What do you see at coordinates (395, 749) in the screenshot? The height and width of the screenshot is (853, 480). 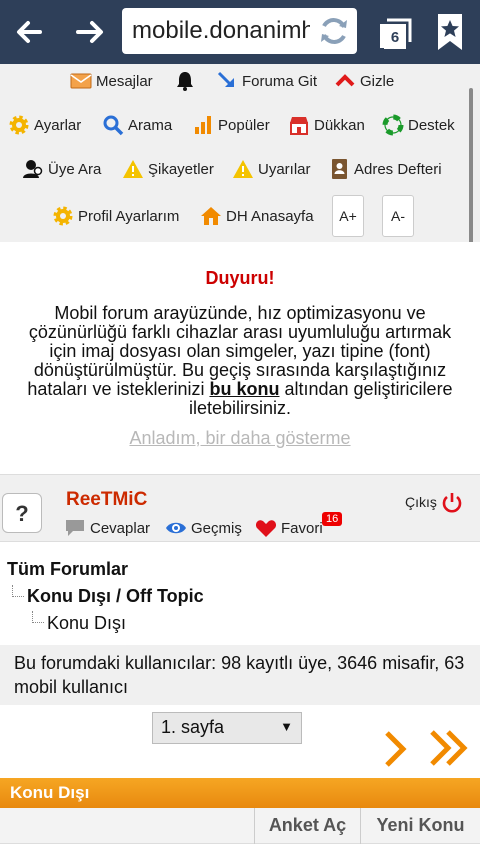 I see `next-page-icon` at bounding box center [395, 749].